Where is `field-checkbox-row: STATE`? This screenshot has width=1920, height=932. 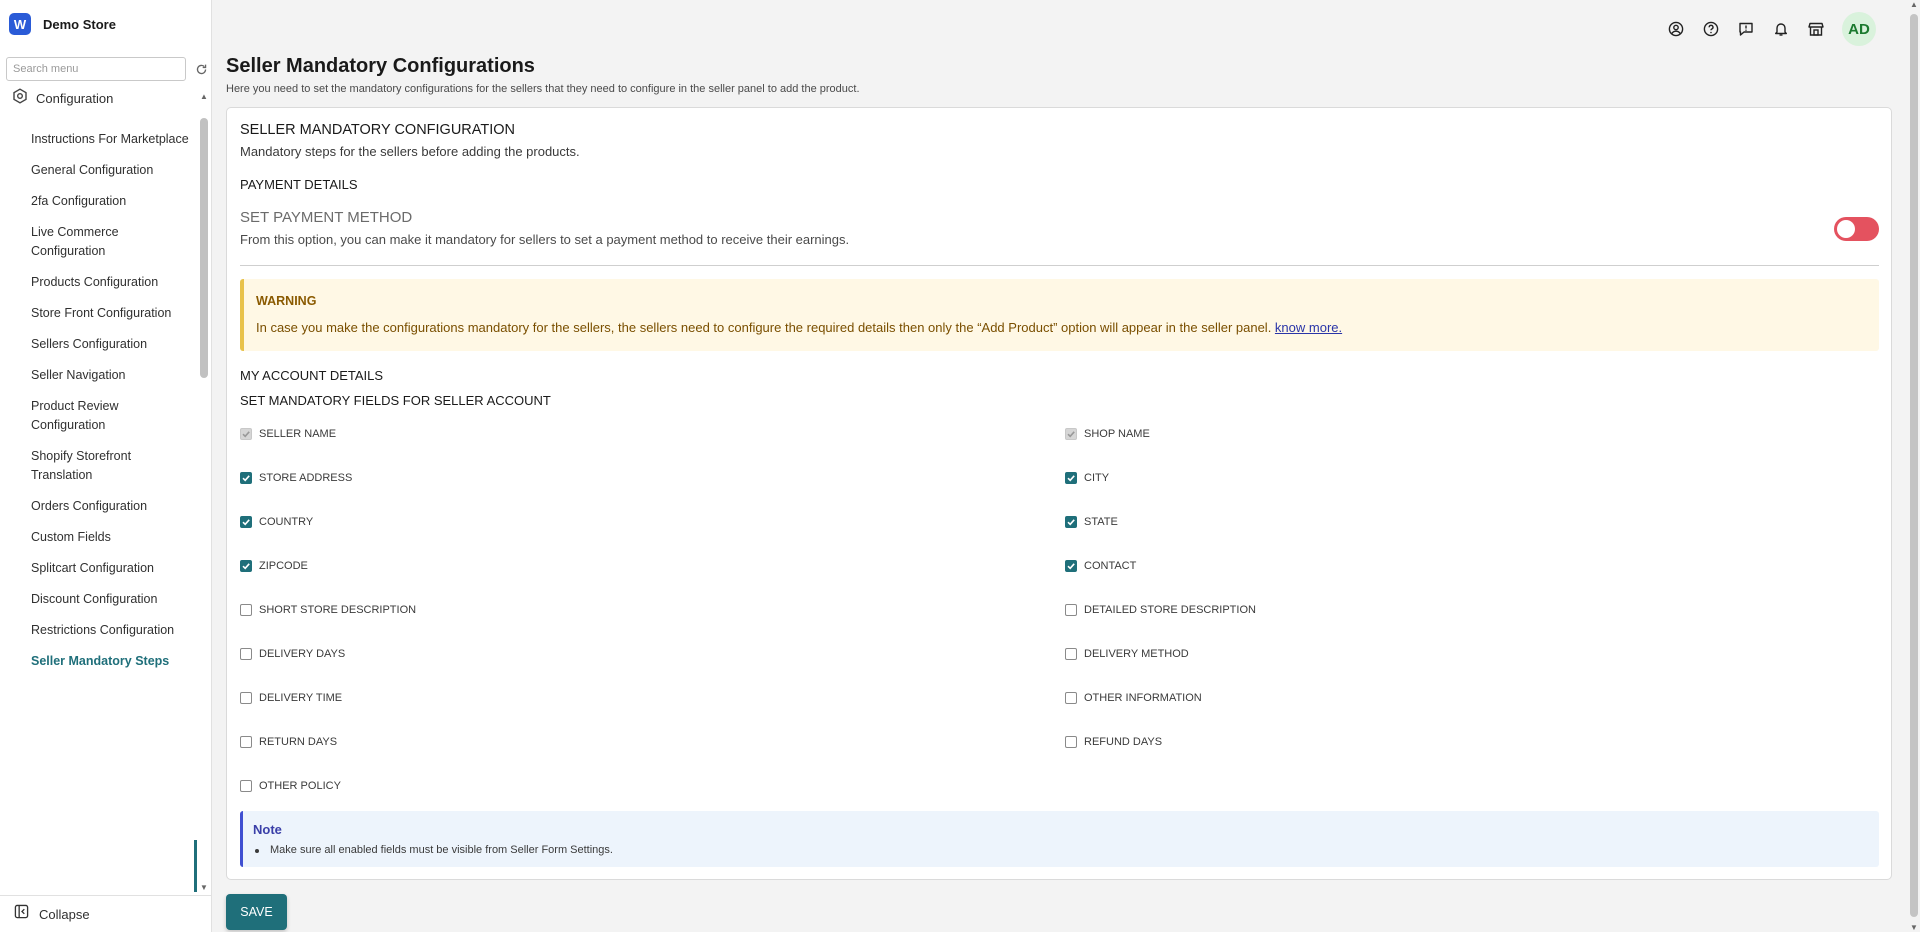 field-checkbox-row: STATE is located at coordinates (1091, 522).